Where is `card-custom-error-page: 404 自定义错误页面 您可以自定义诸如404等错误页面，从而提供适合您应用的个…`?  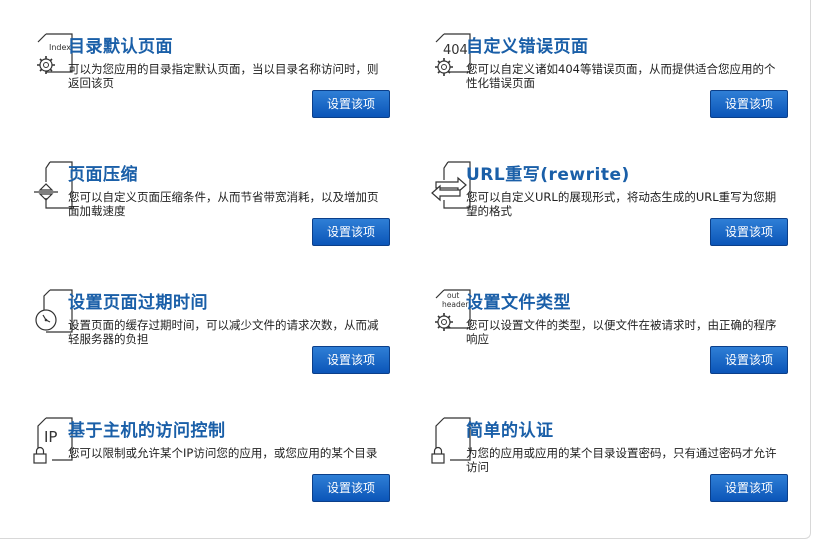
card-custom-error-page: 404 自定义错误页面 您可以自定义诸如404等错误页面，从而提供适合您应用的个… is located at coordinates (604, 82).